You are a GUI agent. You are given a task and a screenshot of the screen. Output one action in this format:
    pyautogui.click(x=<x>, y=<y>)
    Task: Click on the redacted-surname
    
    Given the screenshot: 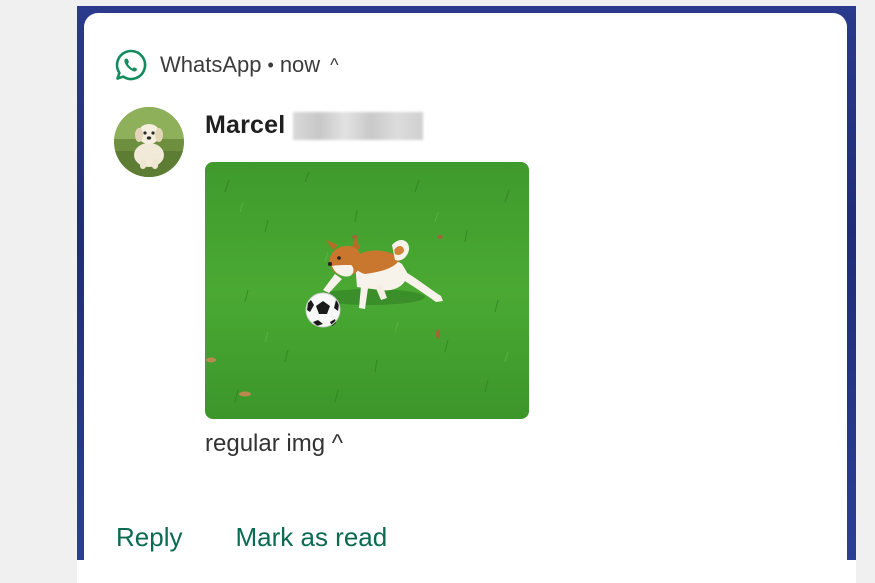 What is the action you would take?
    pyautogui.click(x=358, y=125)
    